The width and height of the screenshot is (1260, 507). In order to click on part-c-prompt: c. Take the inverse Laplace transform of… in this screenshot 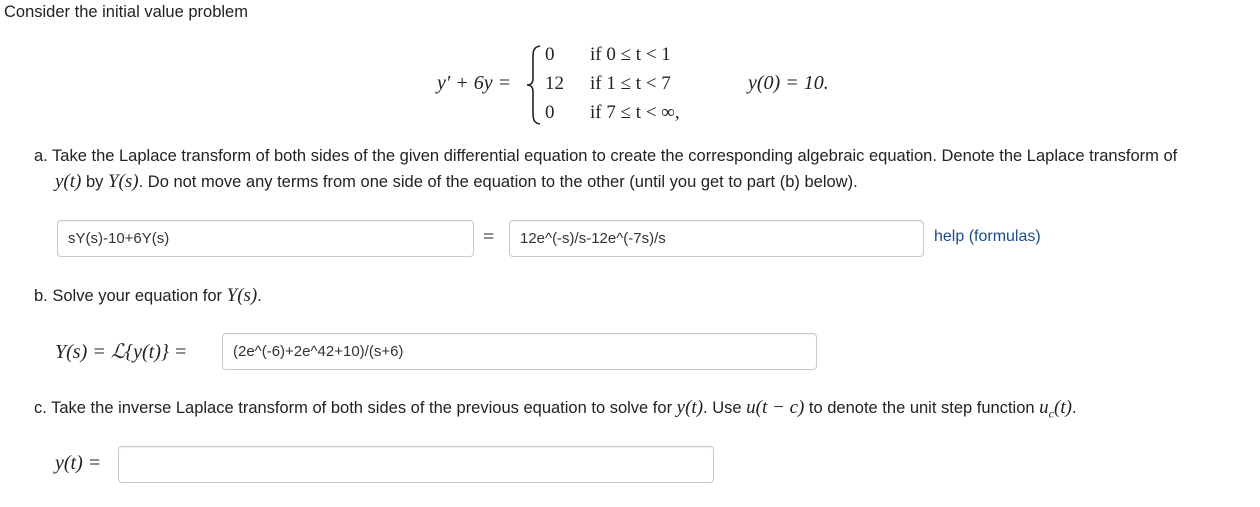, I will do `click(555, 409)`.